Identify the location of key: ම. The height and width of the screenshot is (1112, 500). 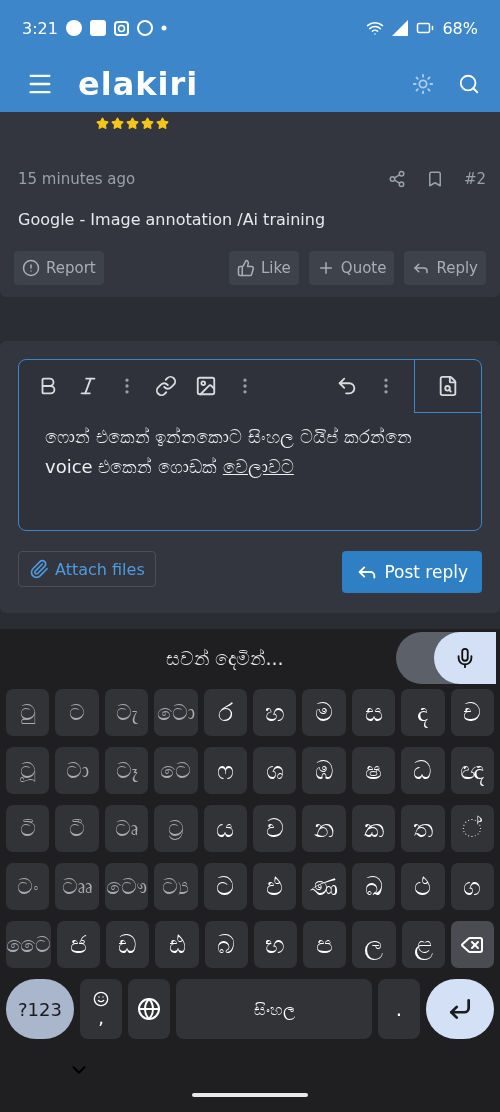
(324, 712).